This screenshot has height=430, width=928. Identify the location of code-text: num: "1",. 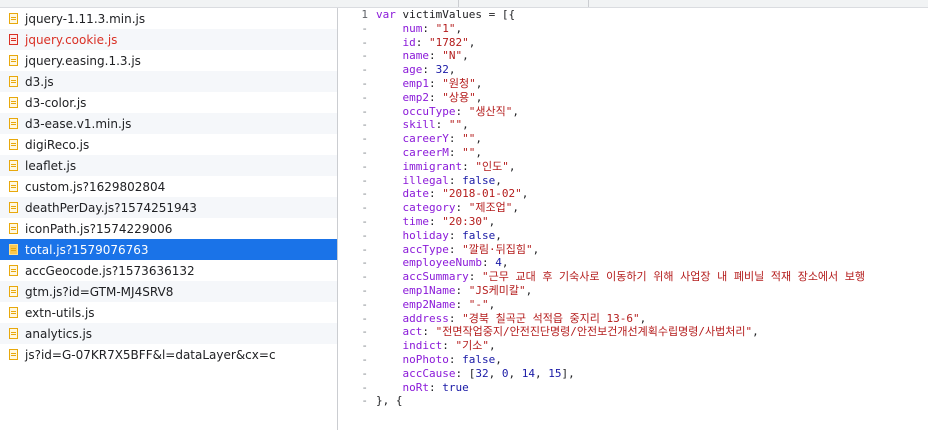
(419, 29).